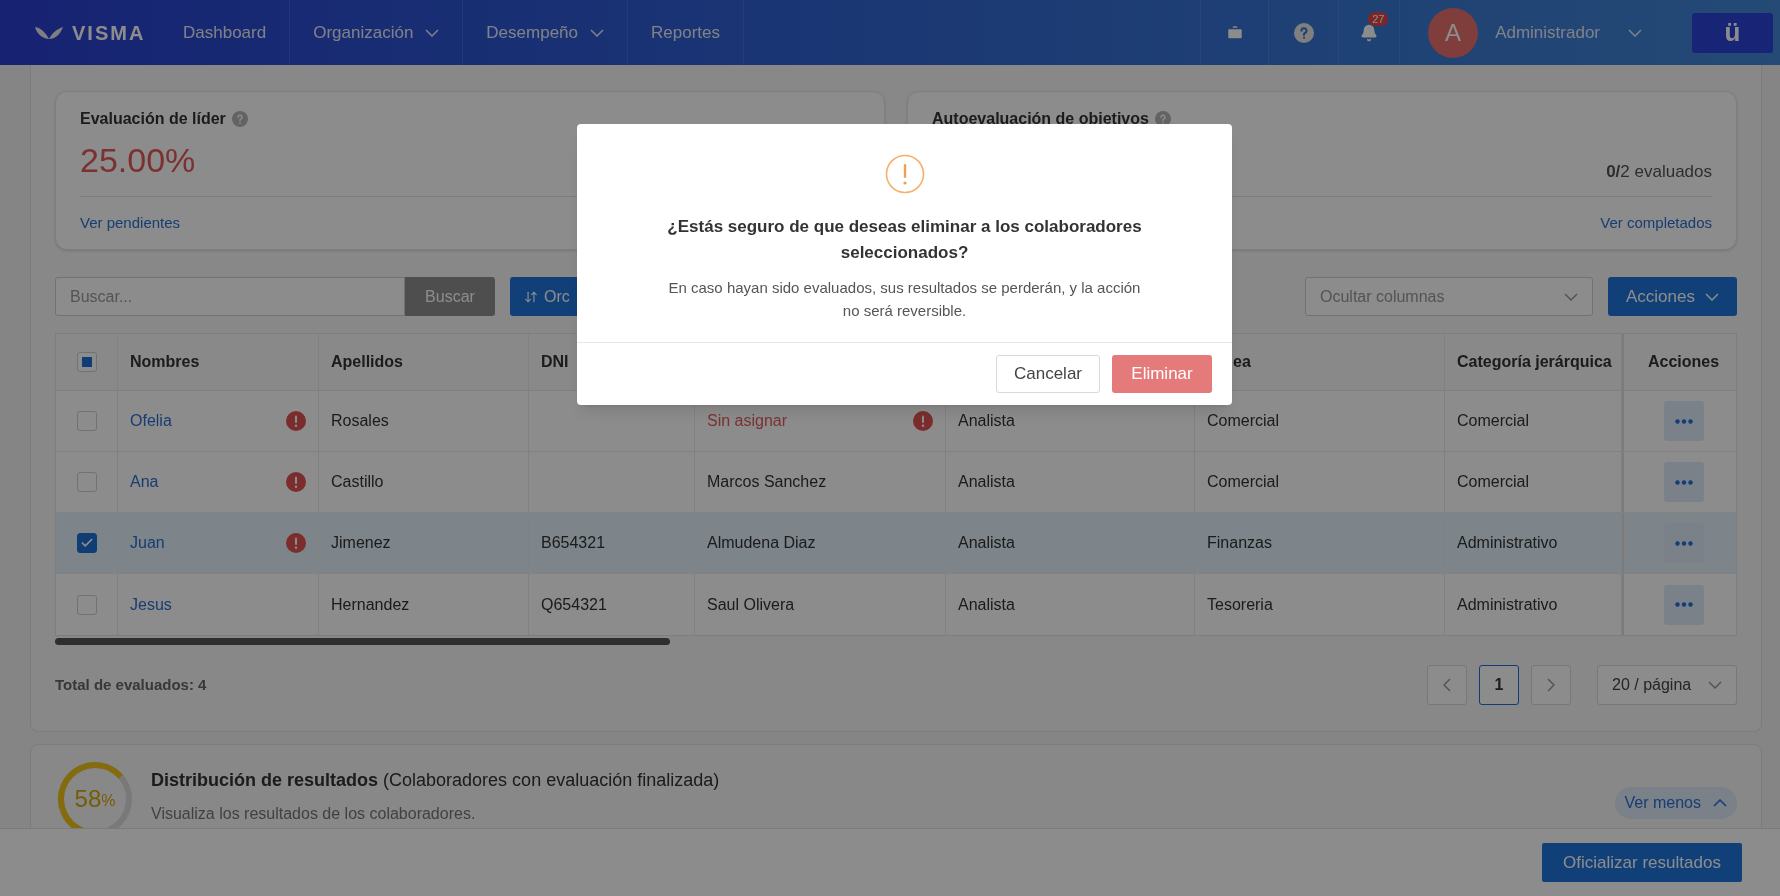 The image size is (1780, 896). What do you see at coordinates (896, 543) in the screenshot?
I see `table-row: Juan Jimenez B654321 Almudena Diaz Analista Finanzas Administrativo` at bounding box center [896, 543].